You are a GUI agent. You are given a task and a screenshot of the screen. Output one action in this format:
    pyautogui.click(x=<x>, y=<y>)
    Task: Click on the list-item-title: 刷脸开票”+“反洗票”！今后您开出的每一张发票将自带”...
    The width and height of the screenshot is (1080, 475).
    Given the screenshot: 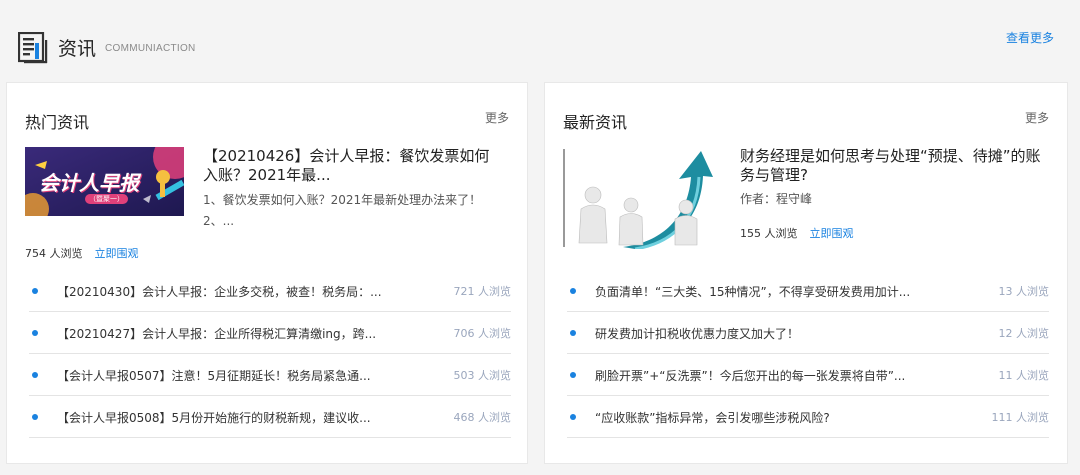 What is the action you would take?
    pyautogui.click(x=750, y=375)
    